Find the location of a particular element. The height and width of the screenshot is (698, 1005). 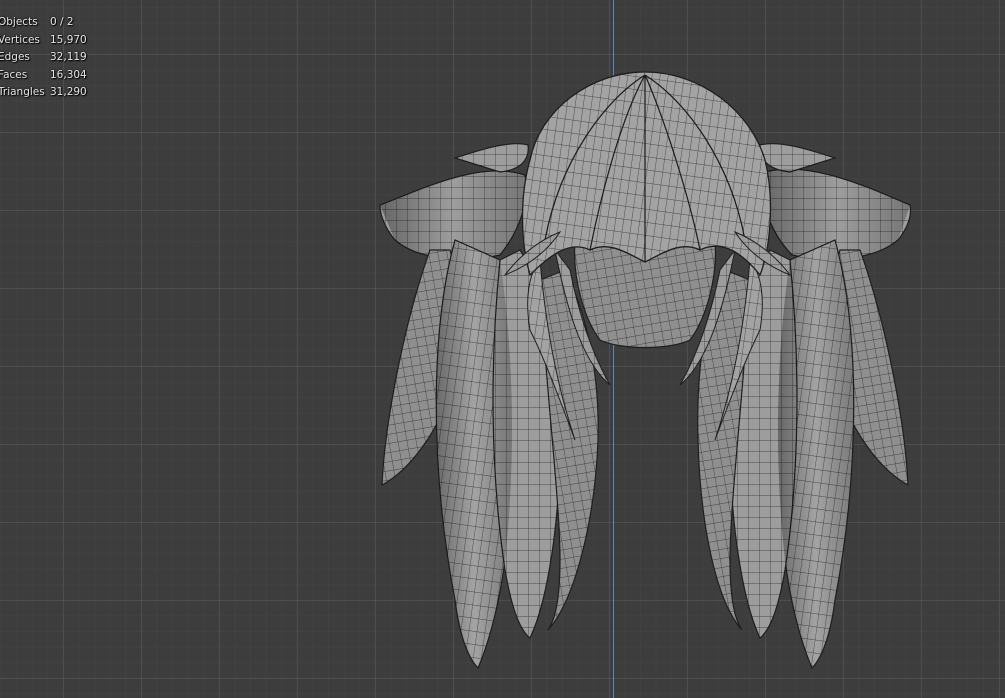

stat-label: Faces is located at coordinates (14, 74).